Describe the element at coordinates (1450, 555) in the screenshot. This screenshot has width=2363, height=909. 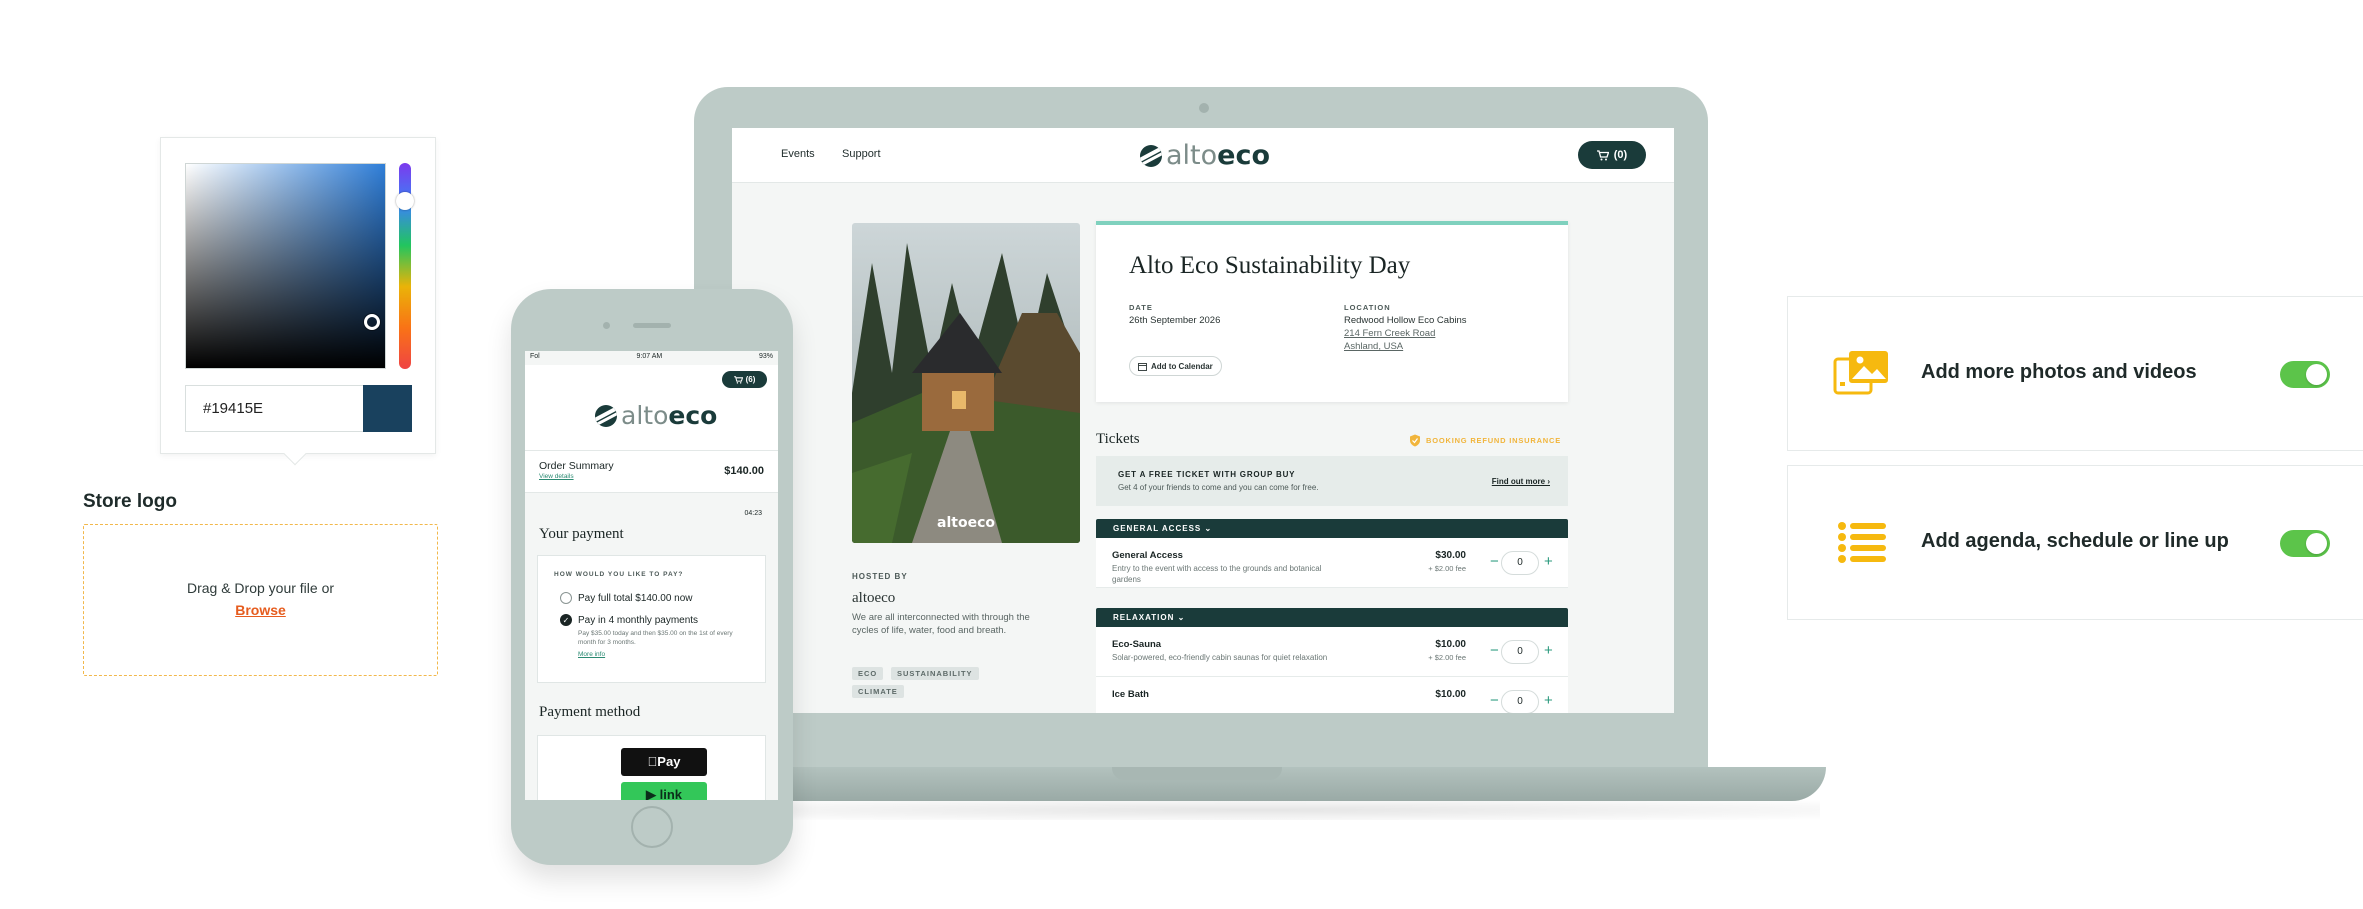
I see `ticket-price: $30.00` at that location.